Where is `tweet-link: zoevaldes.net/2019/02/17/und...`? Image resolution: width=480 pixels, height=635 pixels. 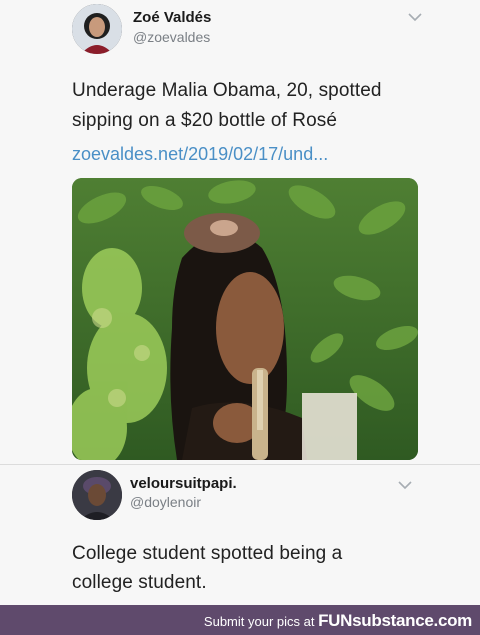
tweet-link: zoevaldes.net/2019/02/17/und... is located at coordinates (200, 154).